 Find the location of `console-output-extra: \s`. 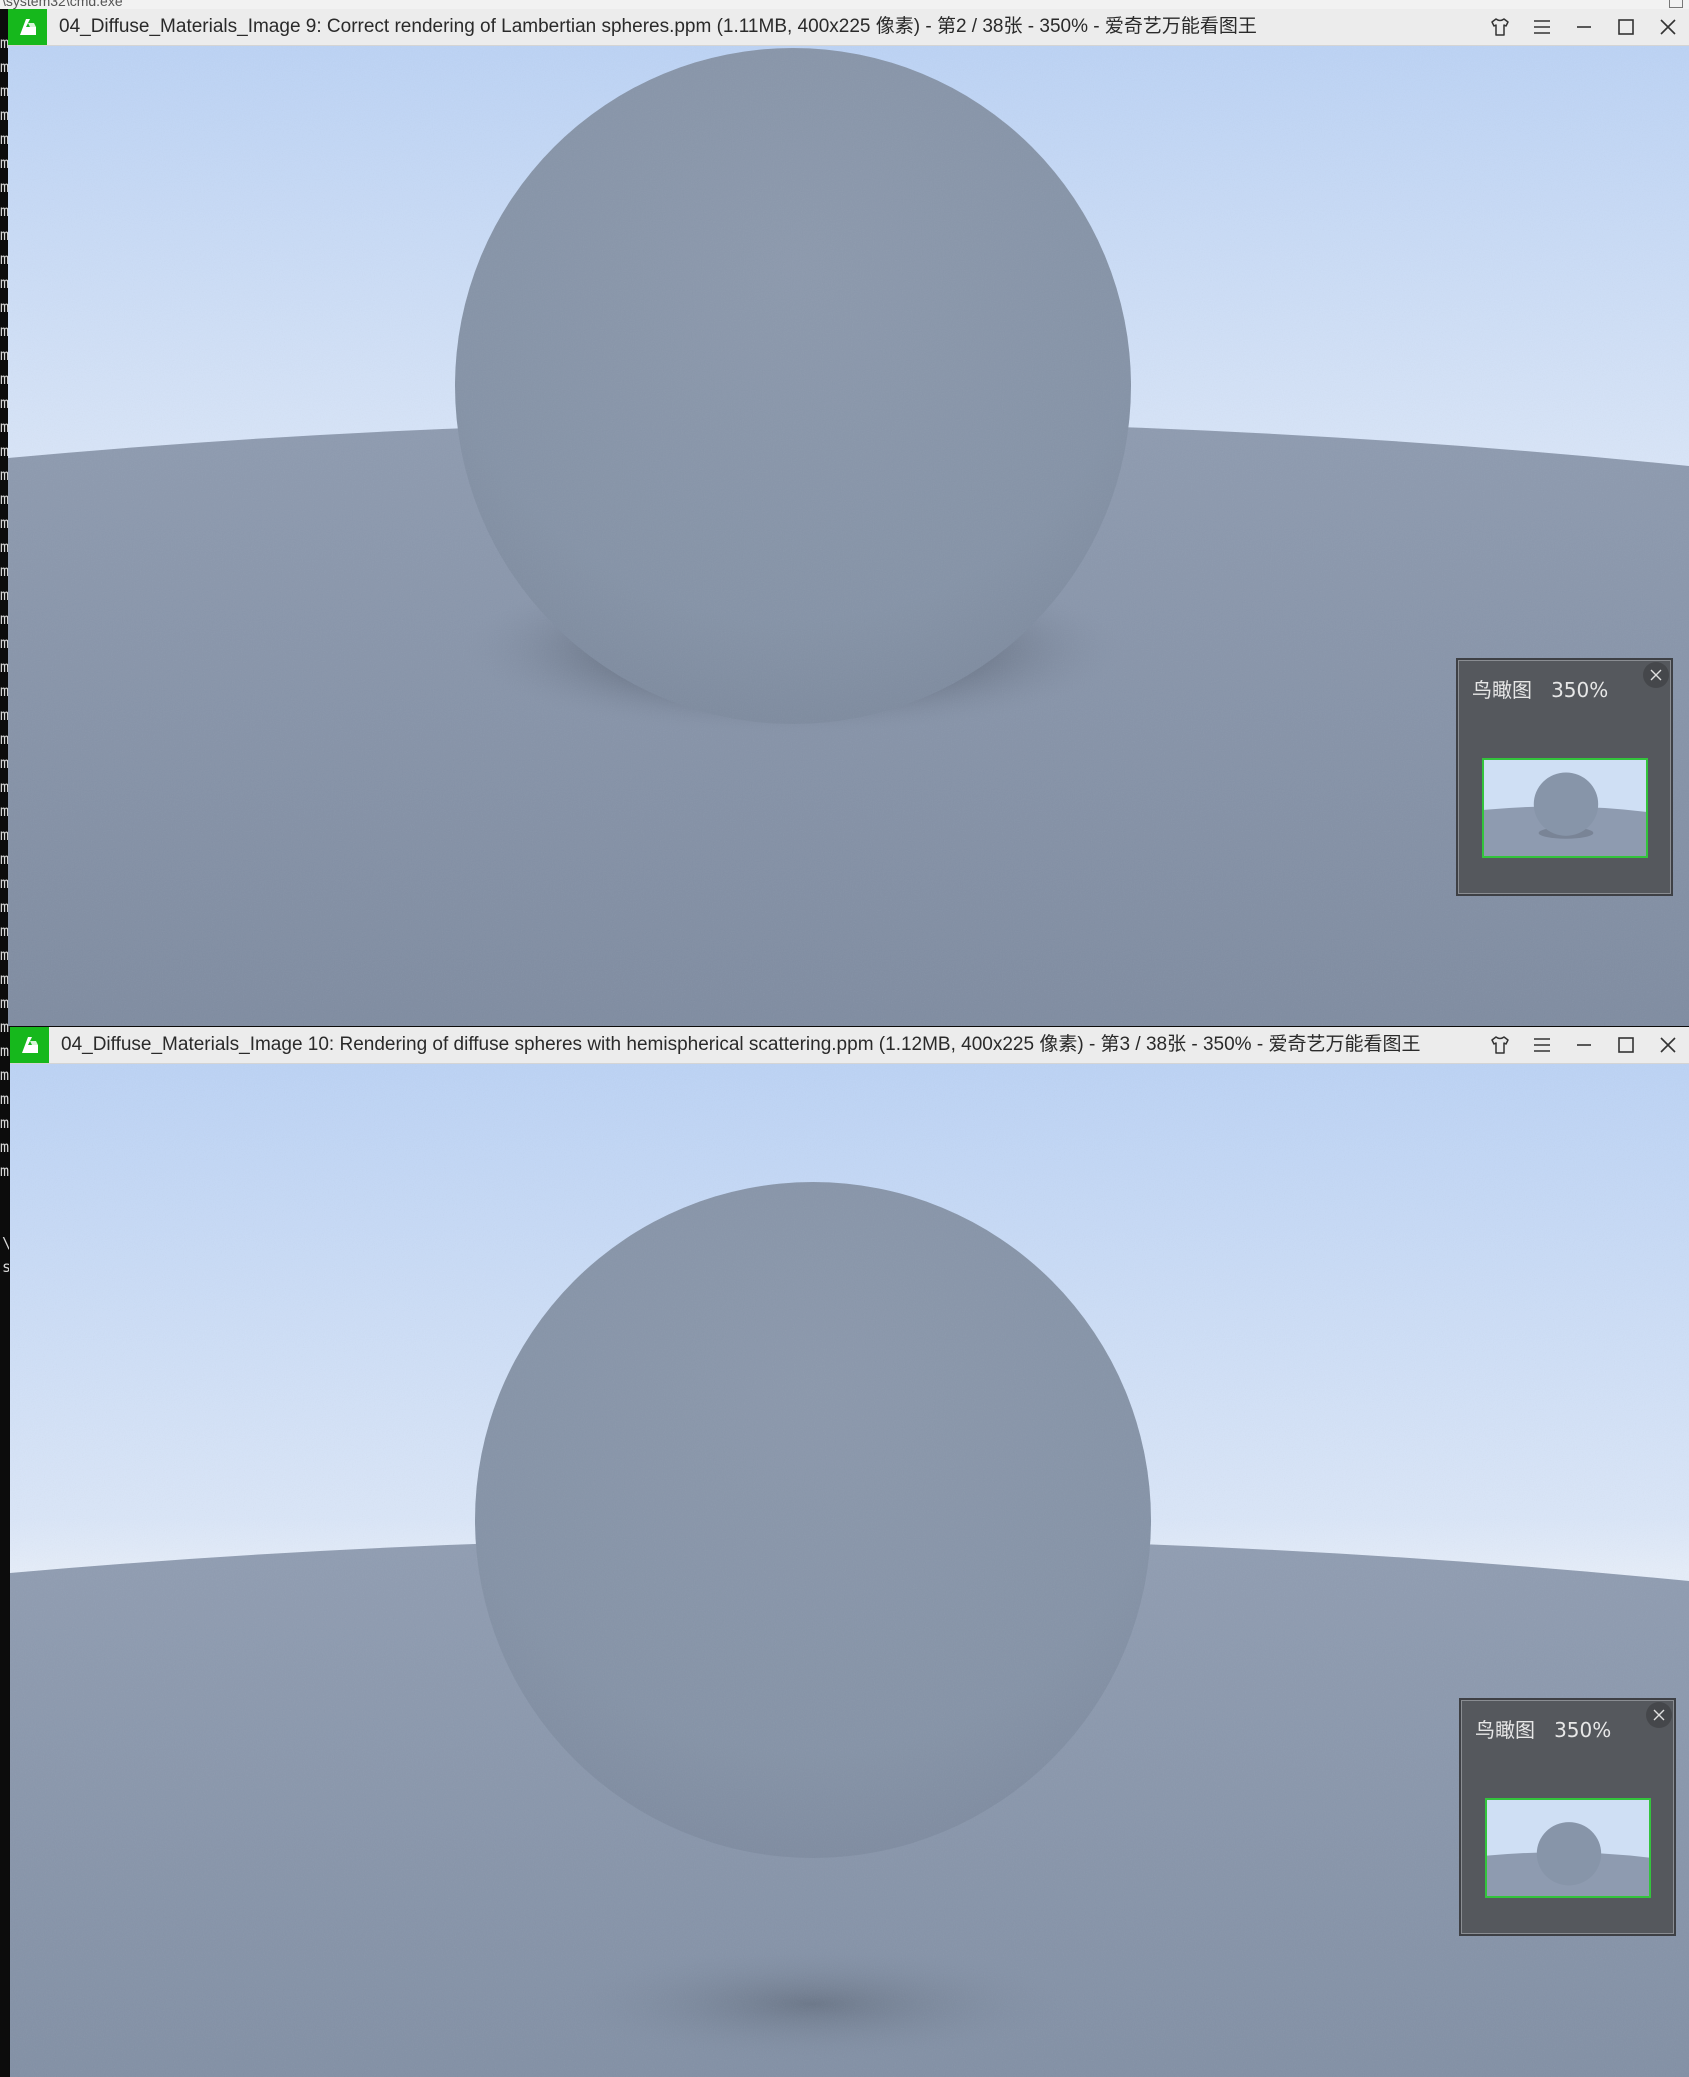

console-output-extra: \s is located at coordinates (5, 1255).